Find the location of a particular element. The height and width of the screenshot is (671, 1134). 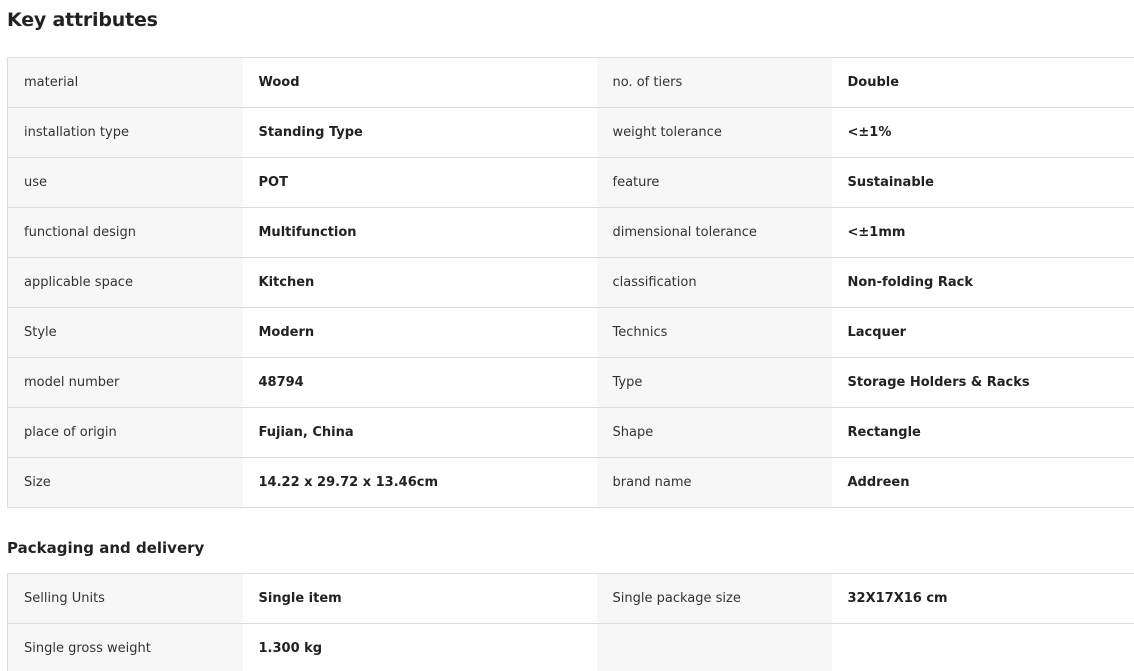

attribute-label: classification is located at coordinates (714, 282).